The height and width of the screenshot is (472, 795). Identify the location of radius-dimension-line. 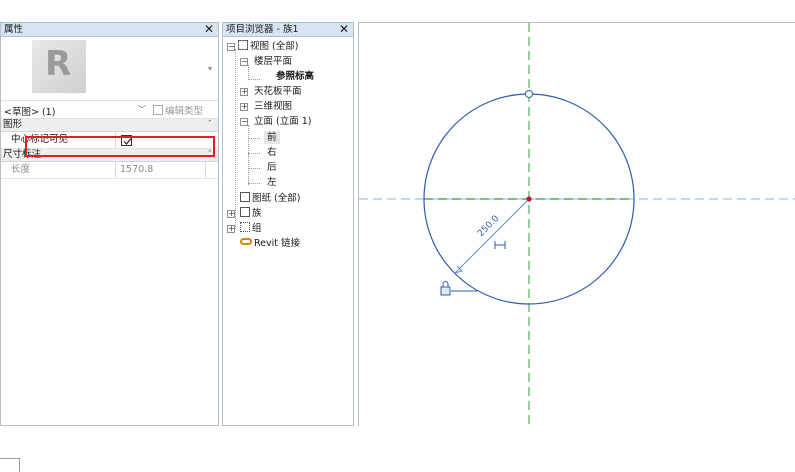
(492, 236).